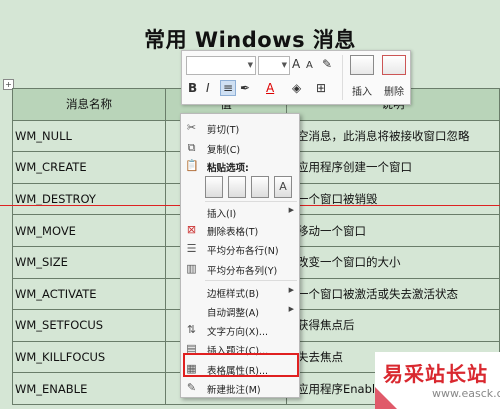  What do you see at coordinates (89, 388) in the screenshot?
I see `table-cell: WM_ENABLE` at bounding box center [89, 388].